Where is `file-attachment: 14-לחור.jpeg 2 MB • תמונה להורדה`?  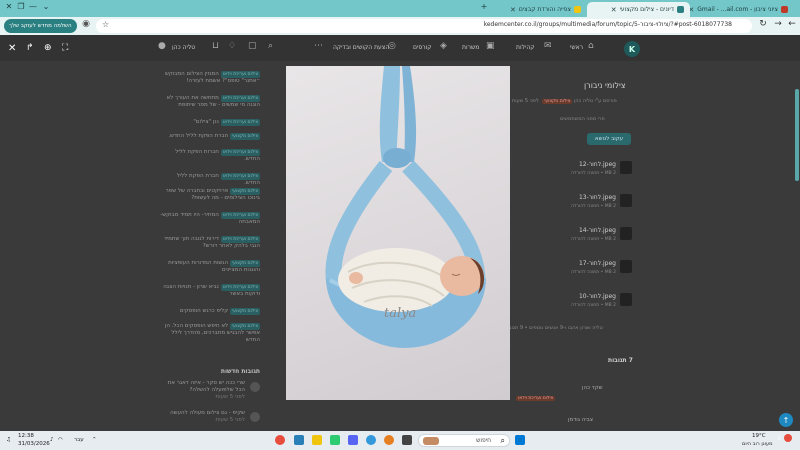
file-attachment: 14-לחור.jpeg 2 MB • תמונה להורדה is located at coordinates (596, 236).